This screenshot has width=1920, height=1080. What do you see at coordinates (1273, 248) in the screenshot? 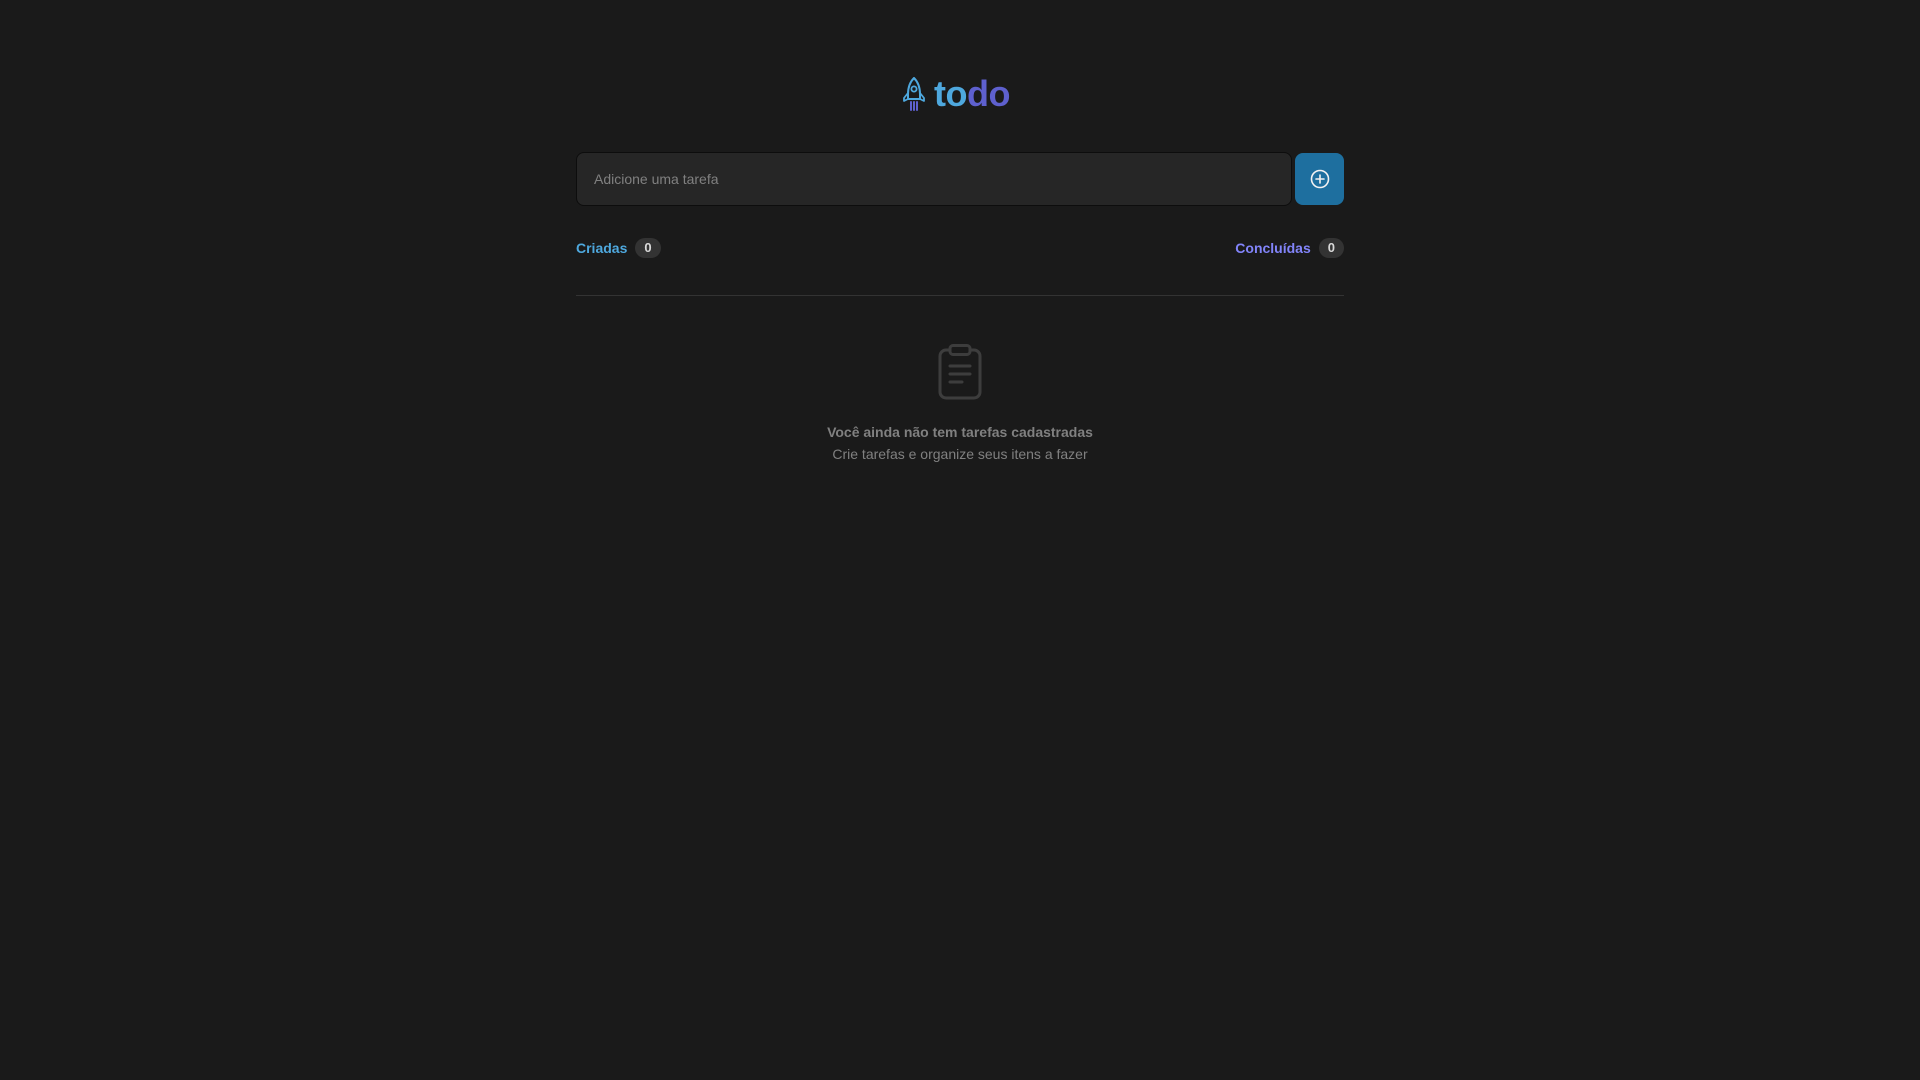
I see `completed-tasks-label: Concluídas` at bounding box center [1273, 248].